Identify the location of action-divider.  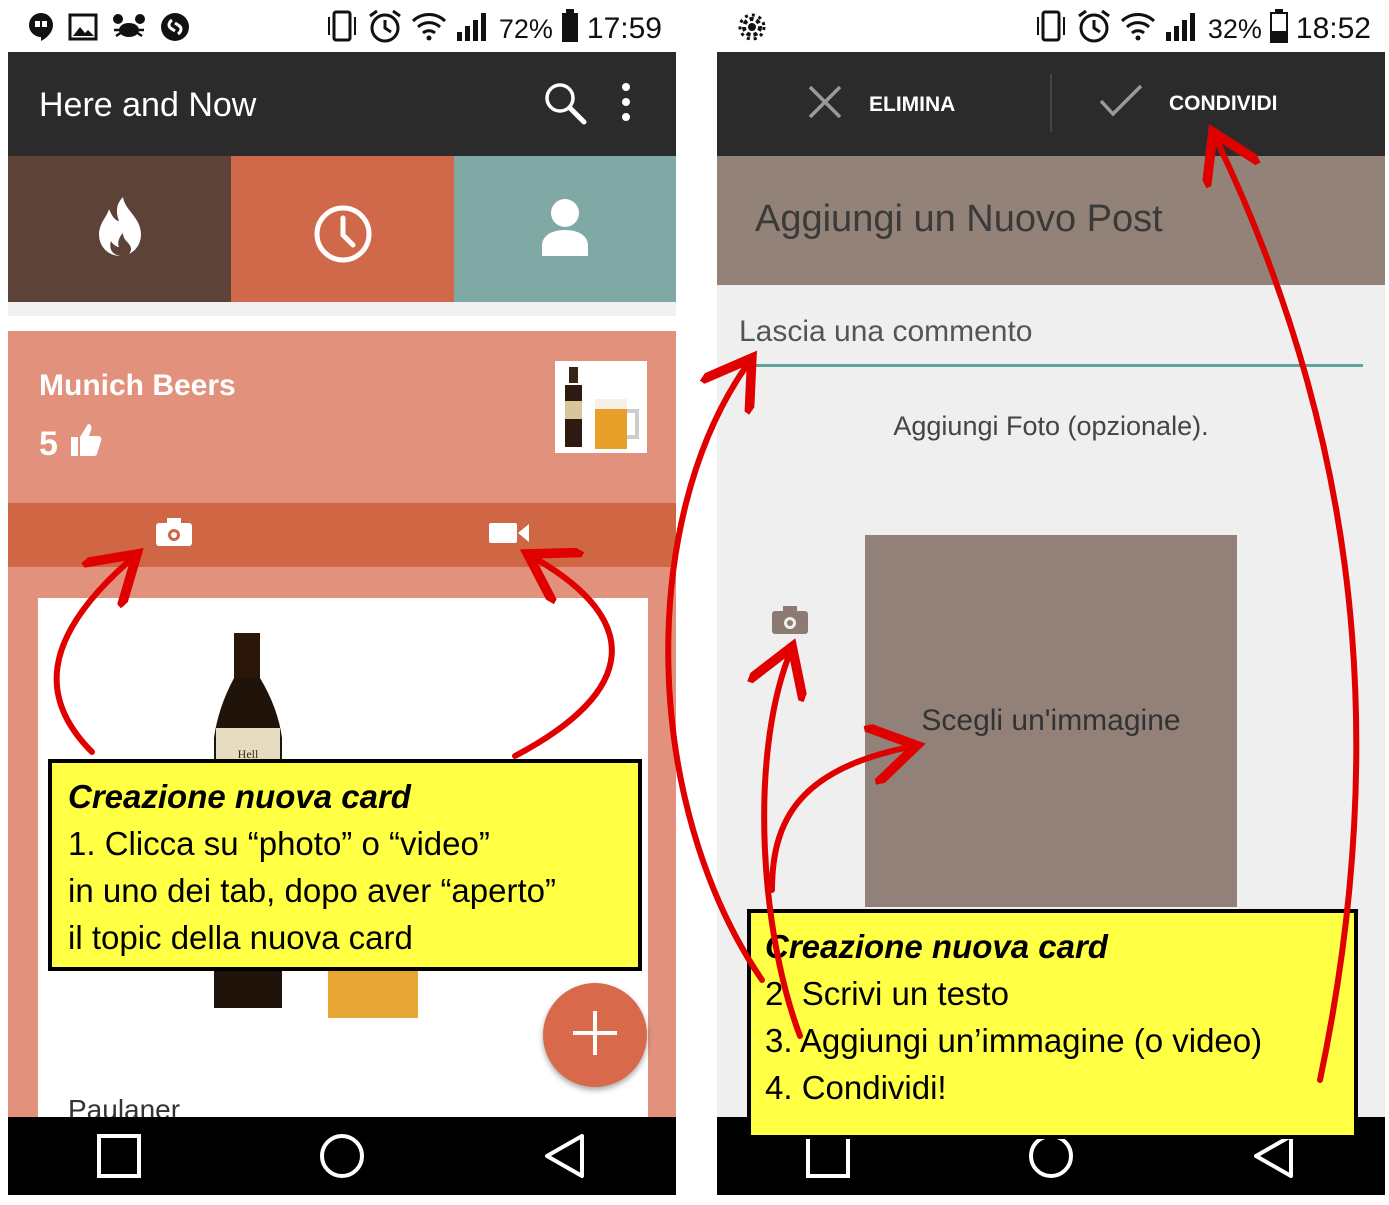
(1051, 103).